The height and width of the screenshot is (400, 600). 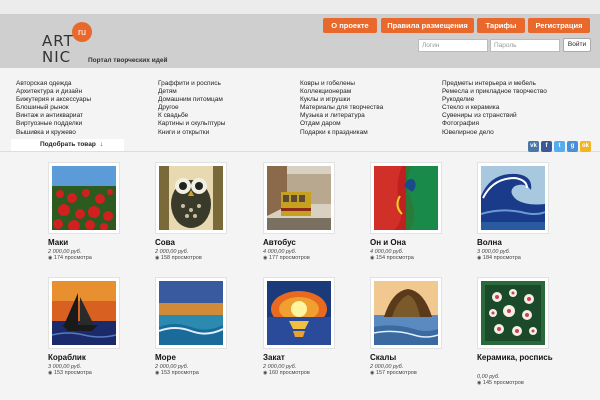 I want to click on product-title: Он и Она, so click(x=388, y=243).